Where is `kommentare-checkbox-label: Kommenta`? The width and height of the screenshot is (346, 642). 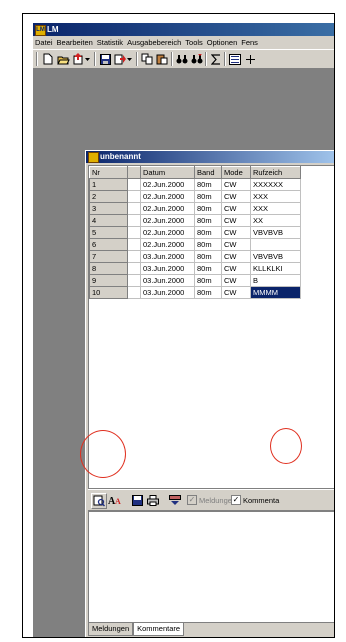 kommentare-checkbox-label: Kommenta is located at coordinates (261, 500).